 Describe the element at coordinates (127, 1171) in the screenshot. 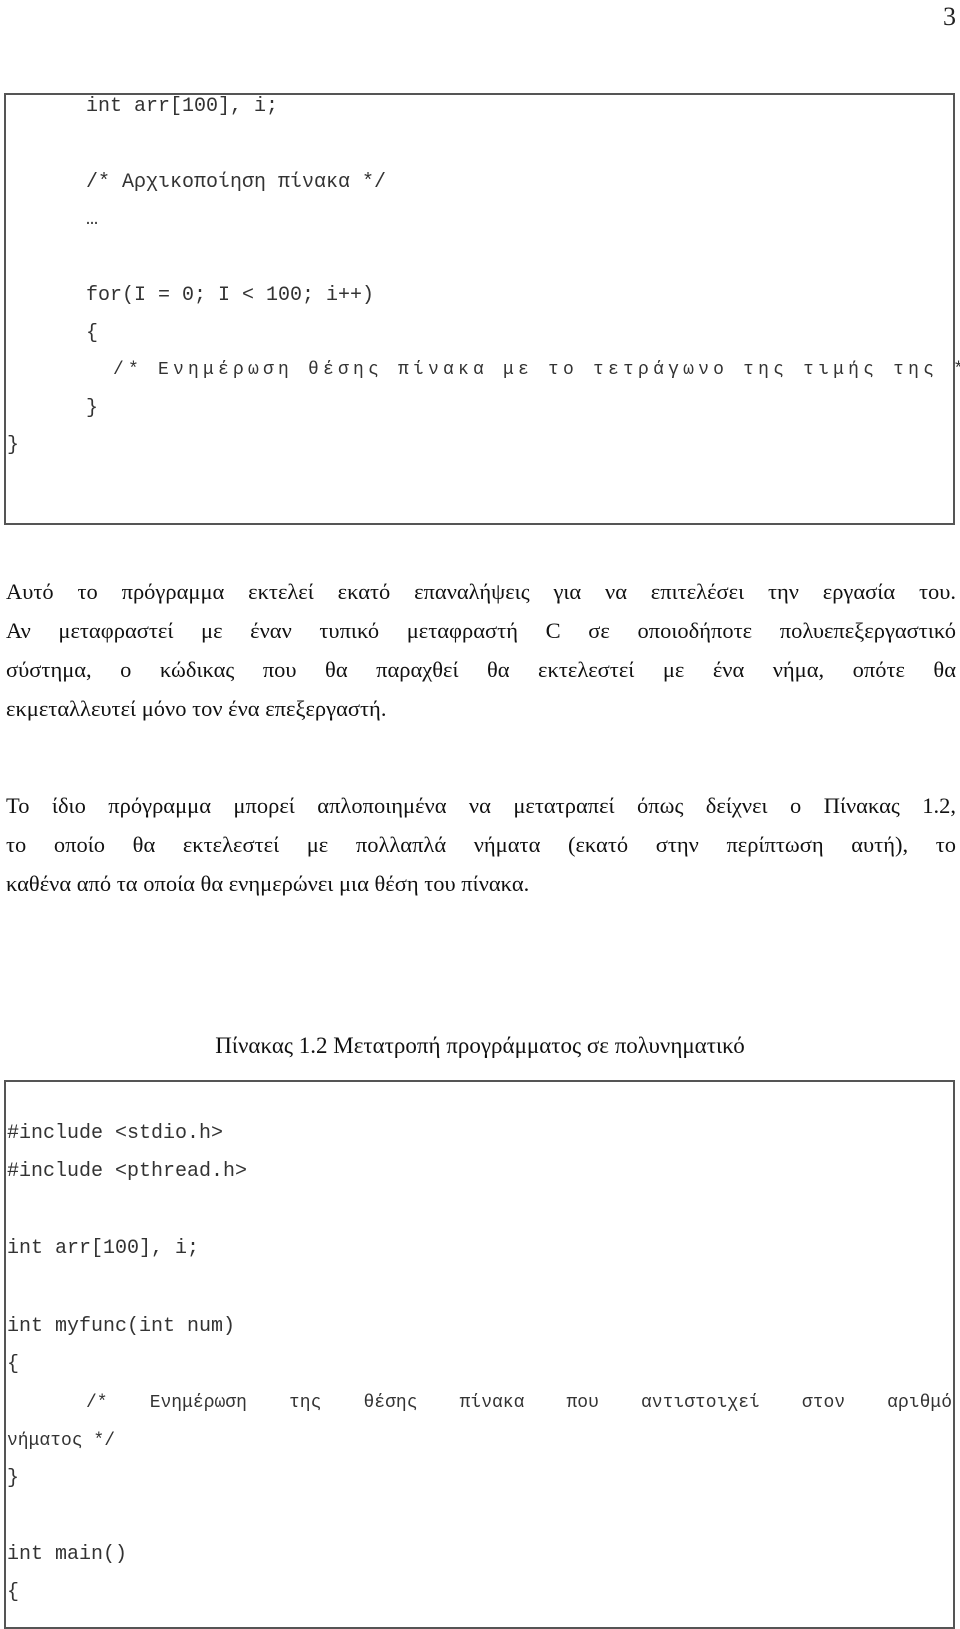

I see `code-include: #include <pthread.h>` at that location.